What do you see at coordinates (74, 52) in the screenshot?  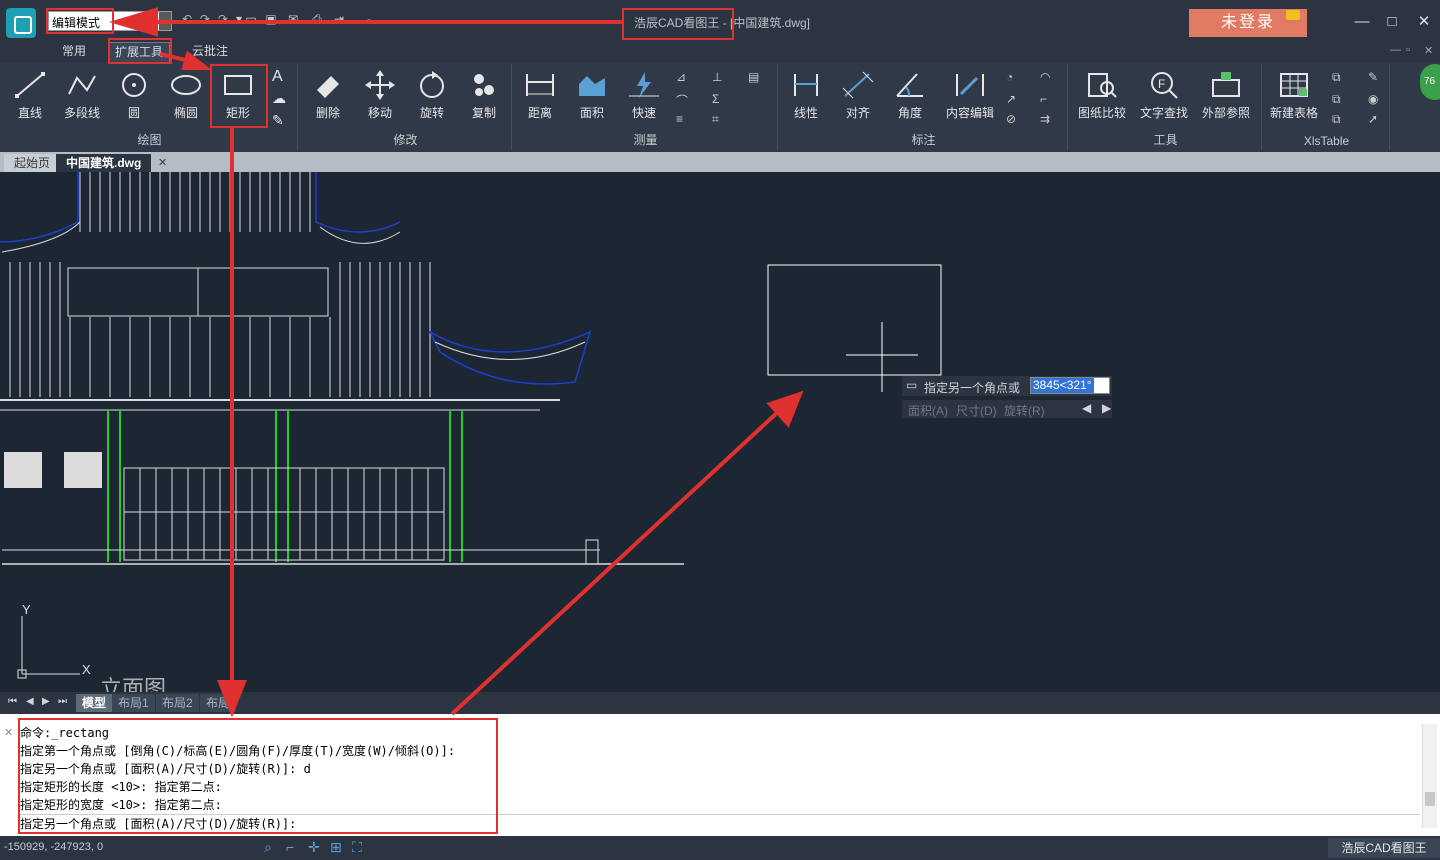 I see `tab-common: 常用` at bounding box center [74, 52].